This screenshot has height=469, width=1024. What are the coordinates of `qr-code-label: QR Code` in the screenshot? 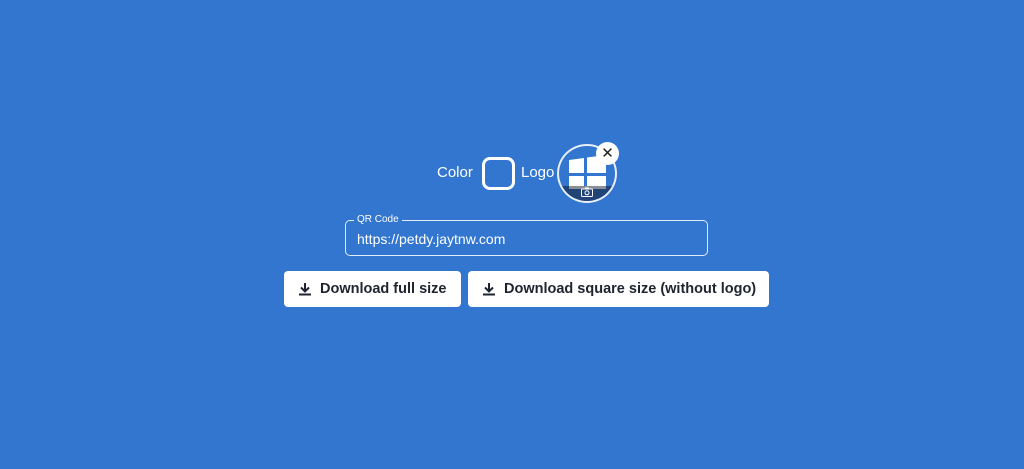 It's located at (378, 219).